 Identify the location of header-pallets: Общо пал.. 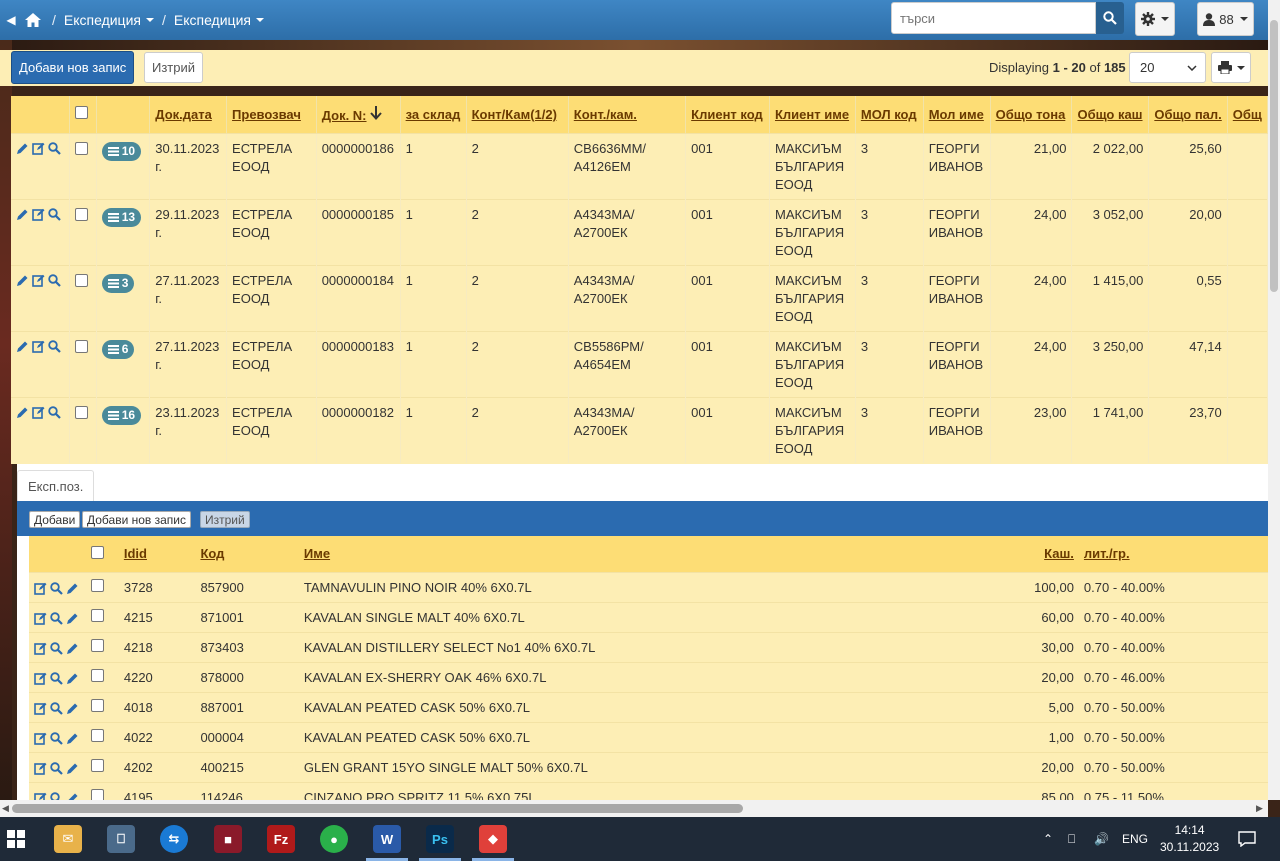
(1188, 114).